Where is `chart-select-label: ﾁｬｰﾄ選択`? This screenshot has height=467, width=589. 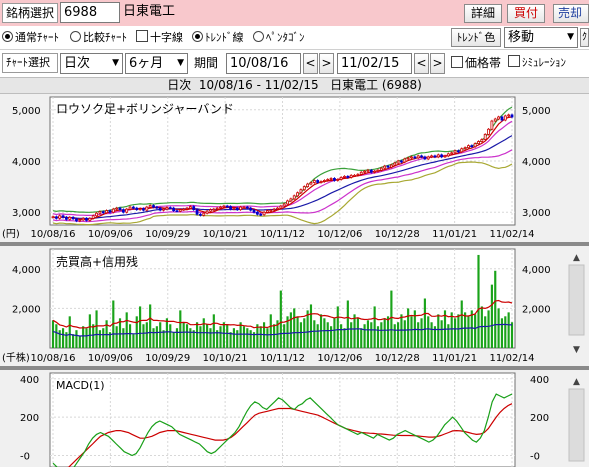
chart-select-label: ﾁｬｰﾄ選択 is located at coordinates (30, 63).